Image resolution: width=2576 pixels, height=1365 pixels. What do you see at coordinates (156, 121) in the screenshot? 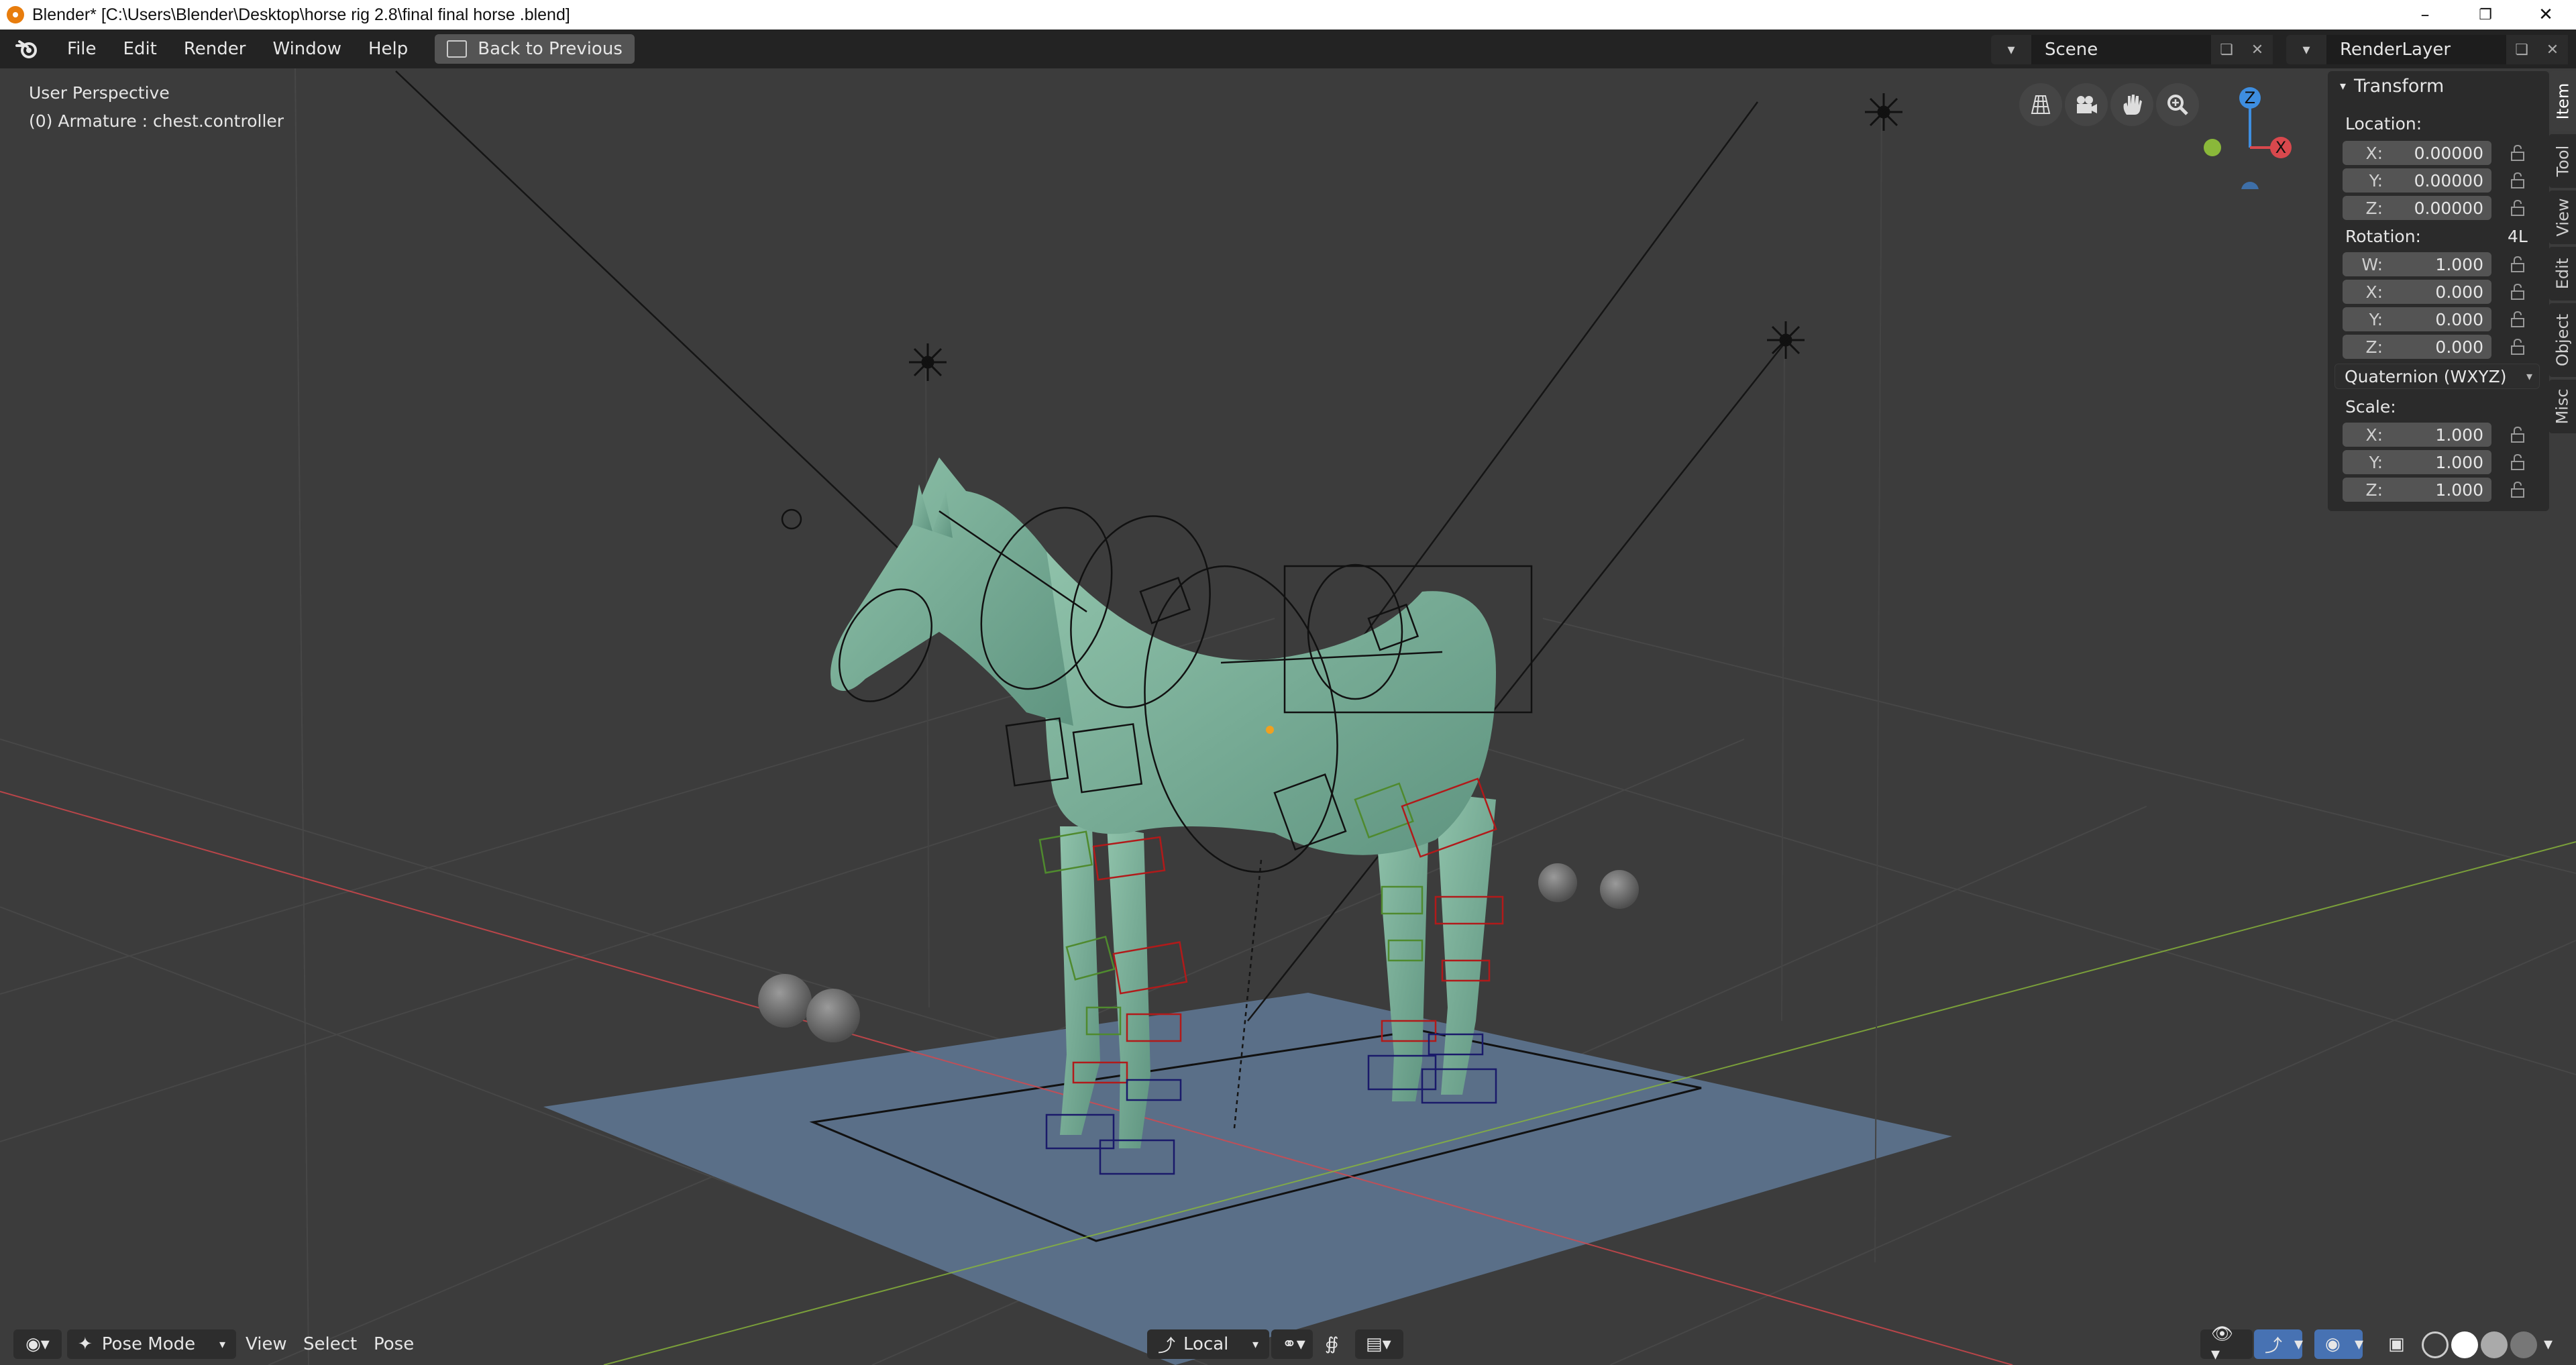
I see `active-object-label: (0) Armature : chest.controller` at bounding box center [156, 121].